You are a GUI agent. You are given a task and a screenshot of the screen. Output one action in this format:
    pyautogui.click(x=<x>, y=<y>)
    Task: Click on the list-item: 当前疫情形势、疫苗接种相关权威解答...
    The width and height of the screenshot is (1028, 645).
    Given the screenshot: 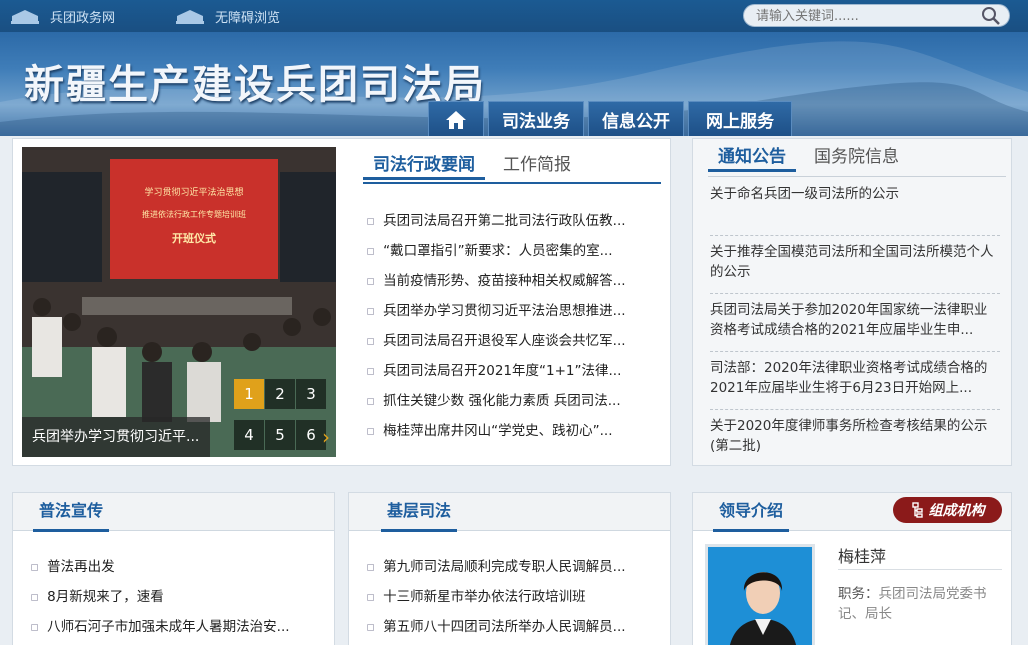 What is the action you would take?
    pyautogui.click(x=506, y=281)
    